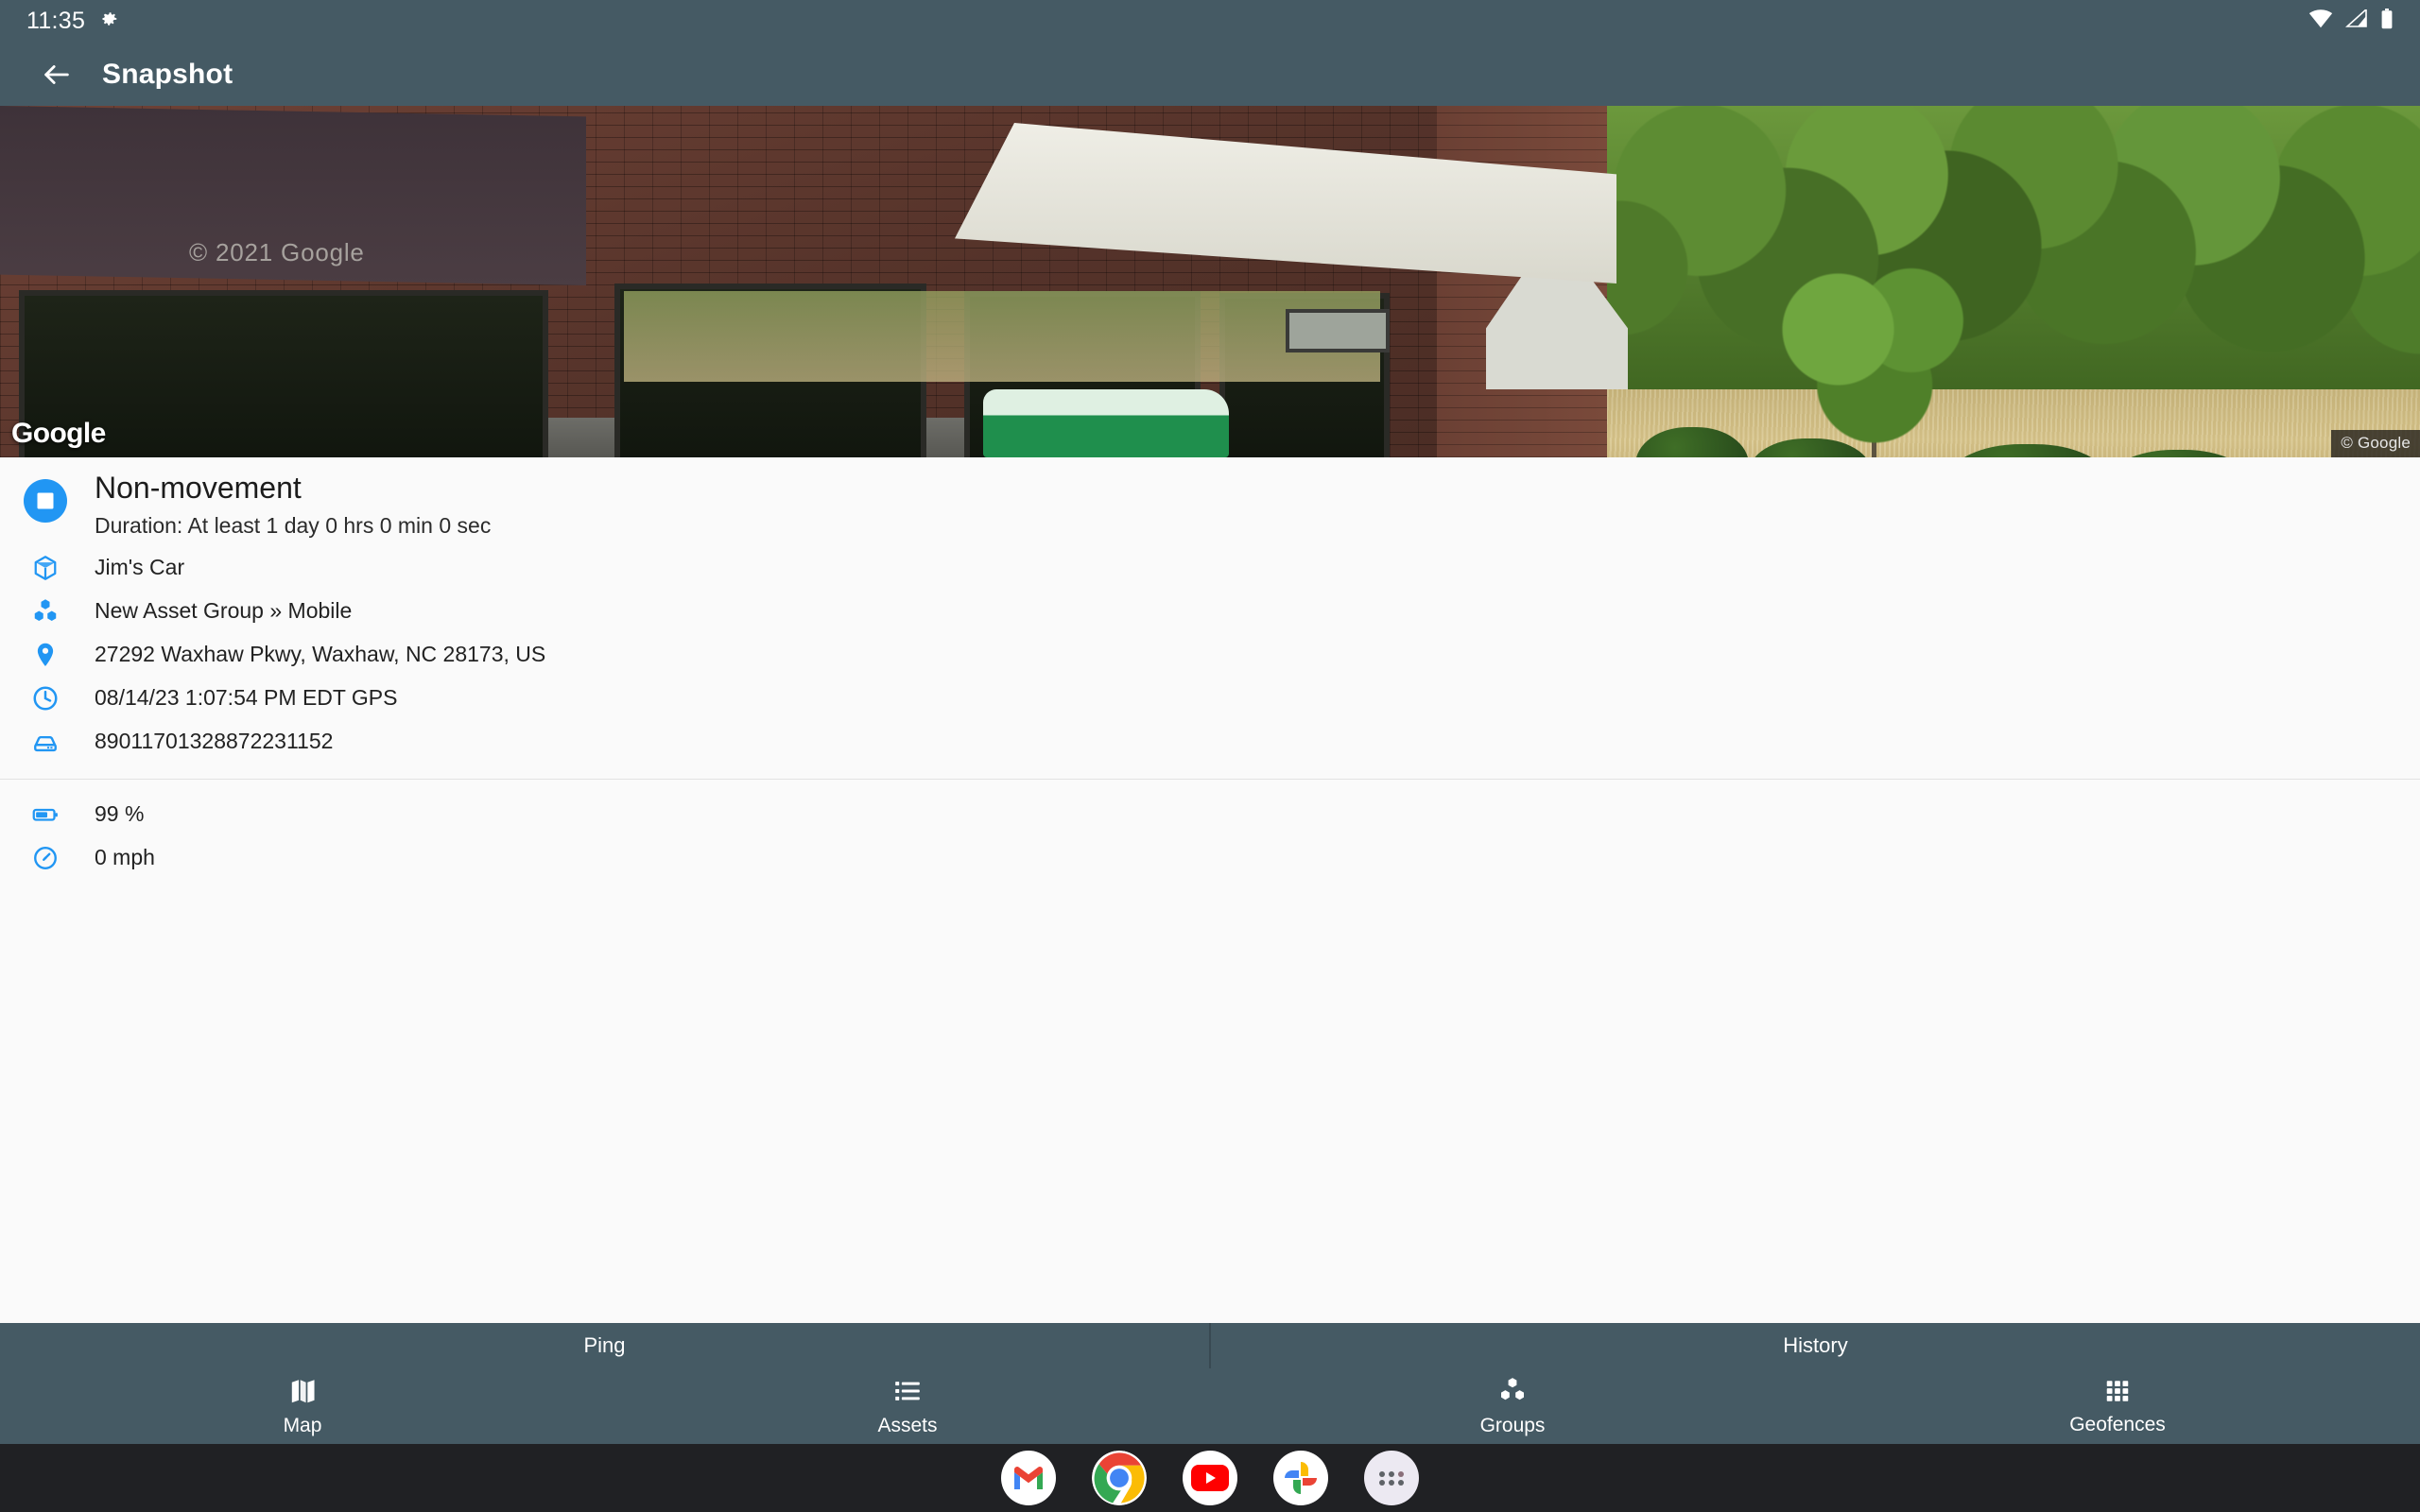 The width and height of the screenshot is (2420, 1512). Describe the element at coordinates (140, 567) in the screenshot. I see `asset-name-value: Jim's Car` at that location.